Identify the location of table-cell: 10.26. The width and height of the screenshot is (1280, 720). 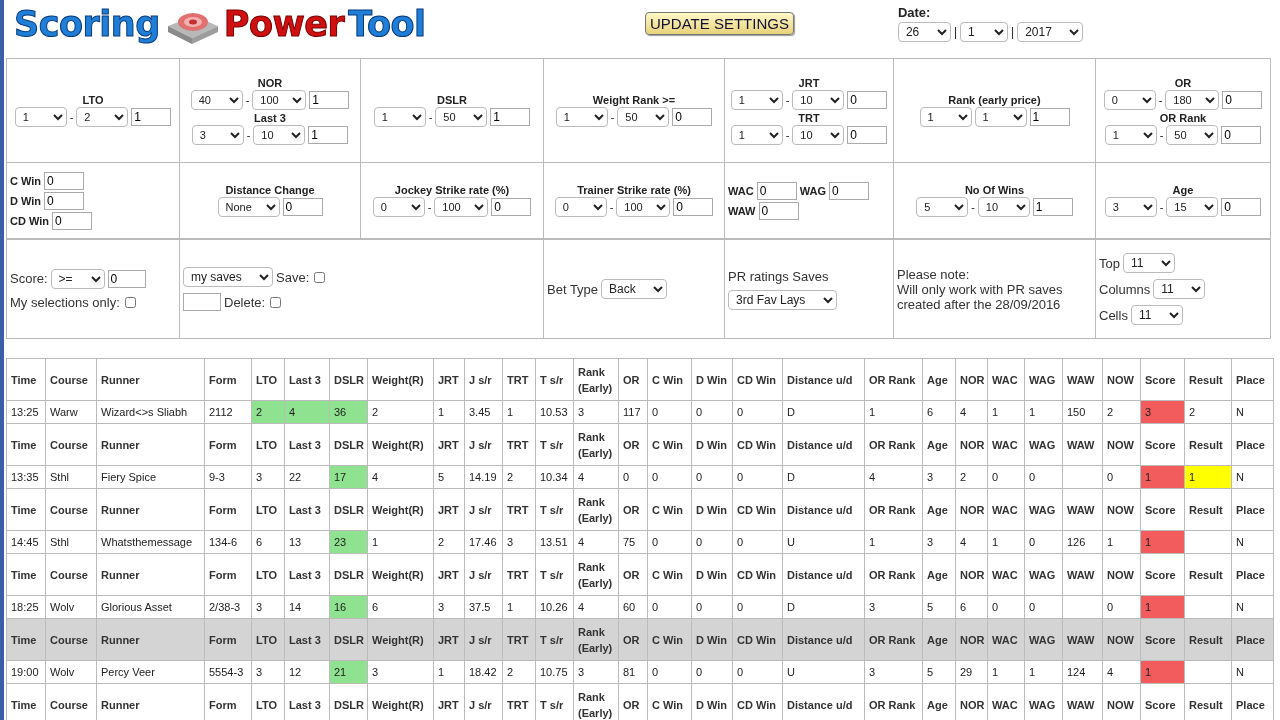
(554, 607).